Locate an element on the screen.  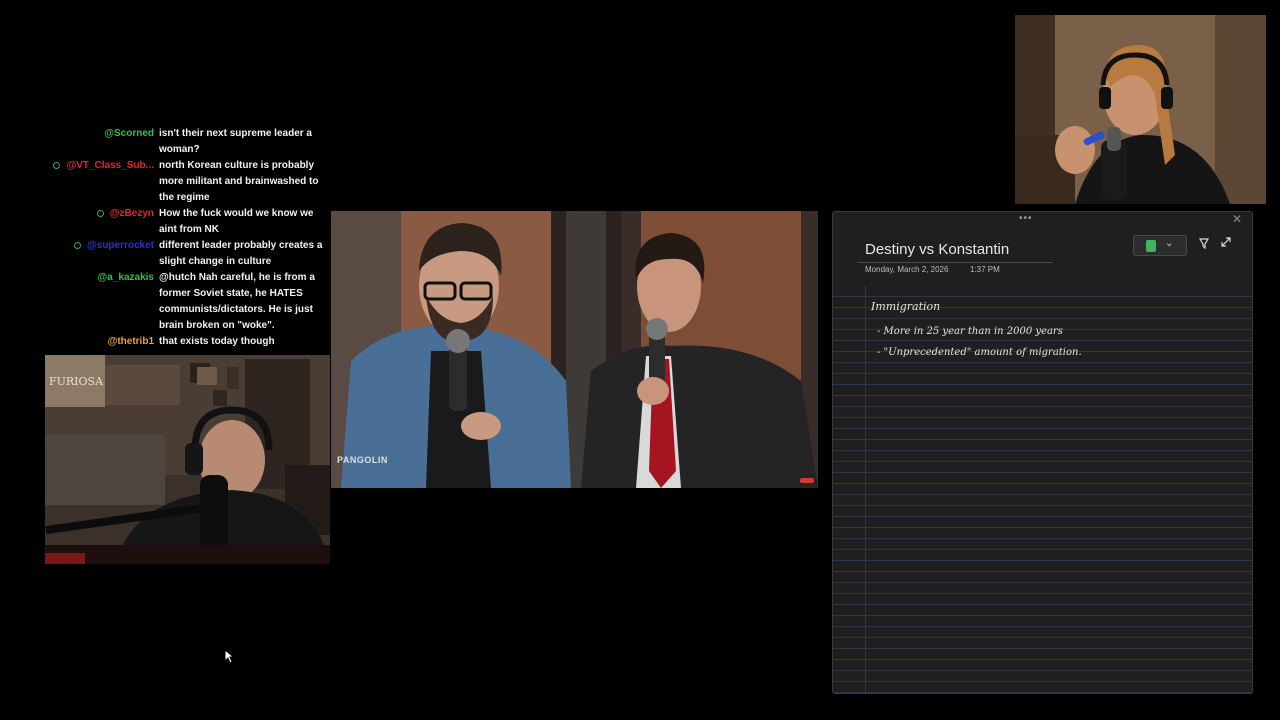
ink-line: - "Unprecedented" amount of migration. is located at coordinates (979, 352).